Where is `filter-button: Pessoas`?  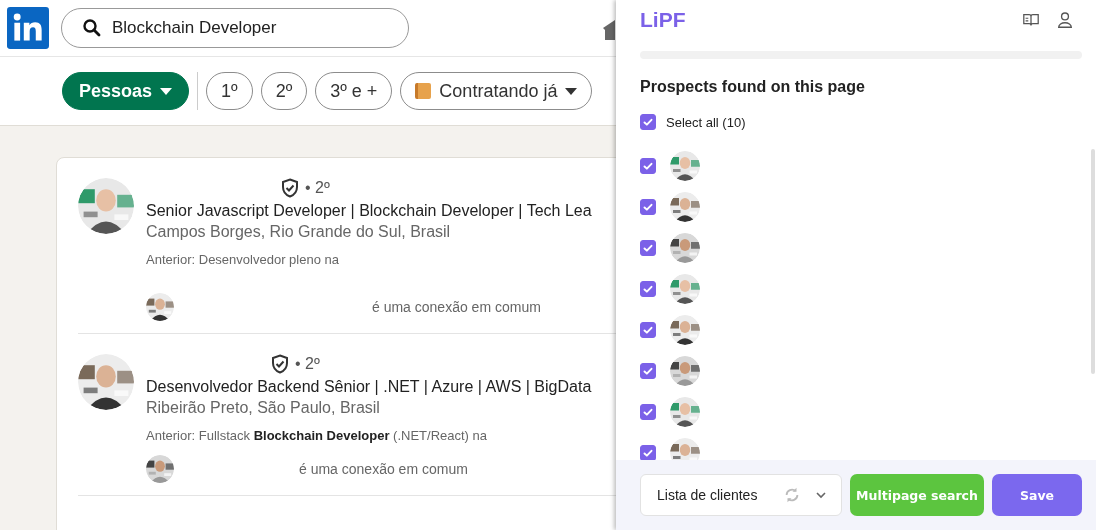 filter-button: Pessoas is located at coordinates (126, 91).